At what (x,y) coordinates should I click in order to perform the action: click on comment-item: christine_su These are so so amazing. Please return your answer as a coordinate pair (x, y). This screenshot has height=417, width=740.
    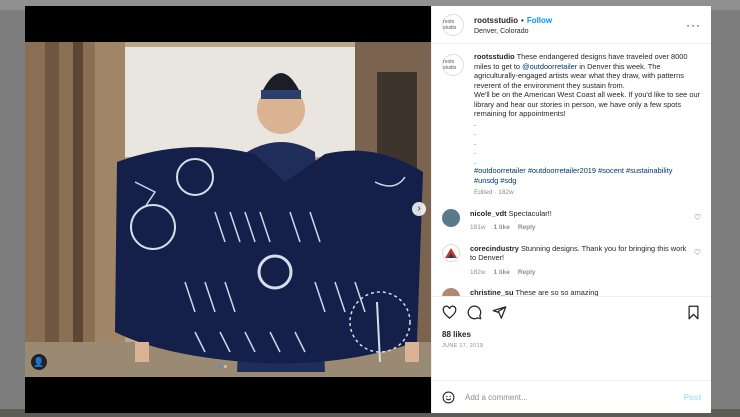
    Looking at the image, I should click on (571, 292).